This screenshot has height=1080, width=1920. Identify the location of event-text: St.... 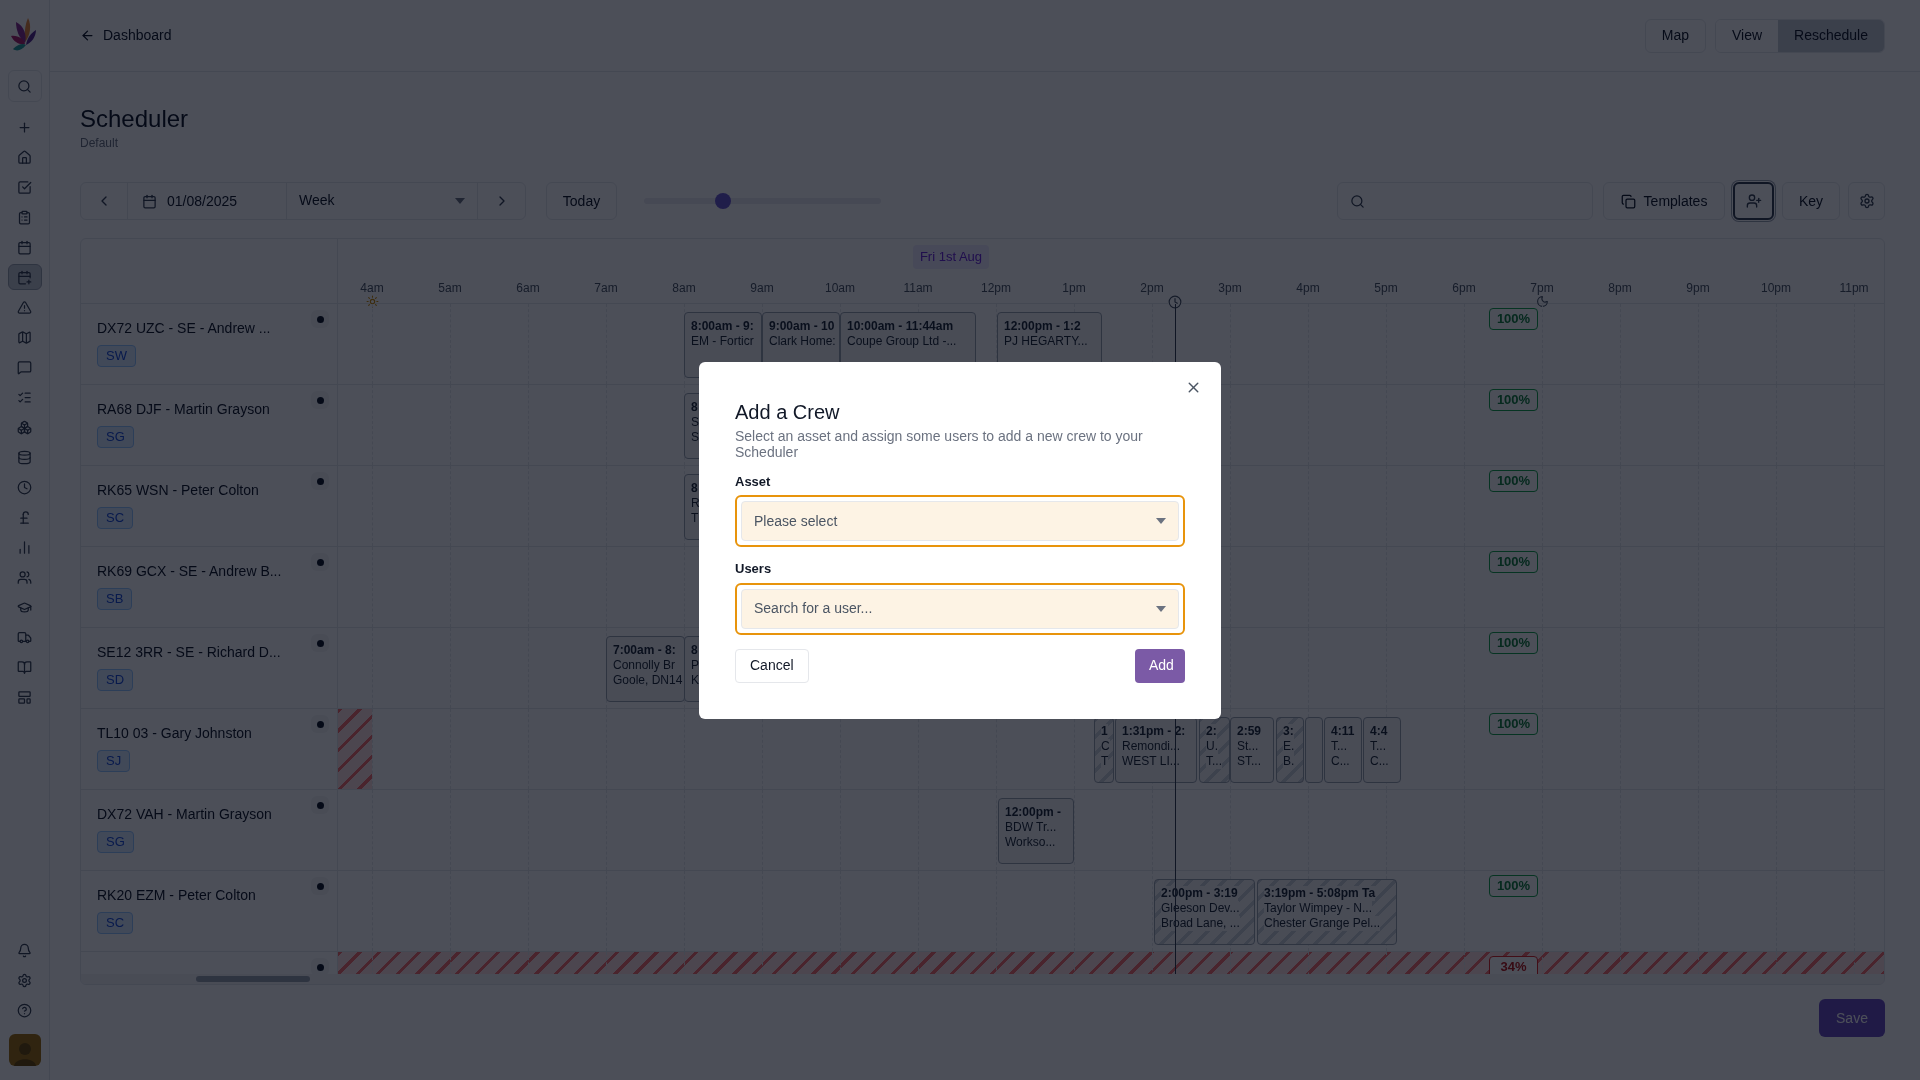
(1248, 746).